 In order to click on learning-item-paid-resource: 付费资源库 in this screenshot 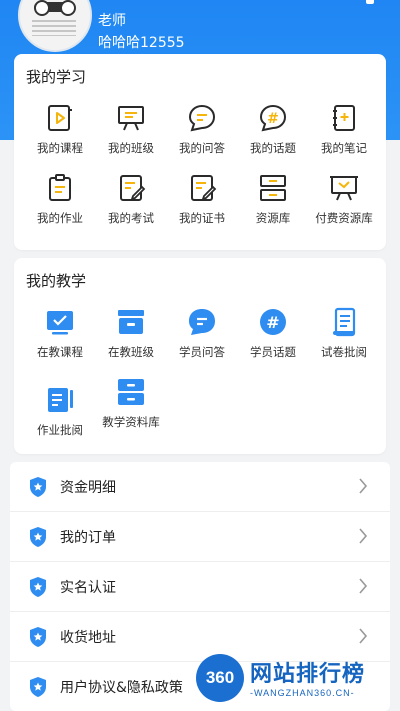, I will do `click(344, 199)`.